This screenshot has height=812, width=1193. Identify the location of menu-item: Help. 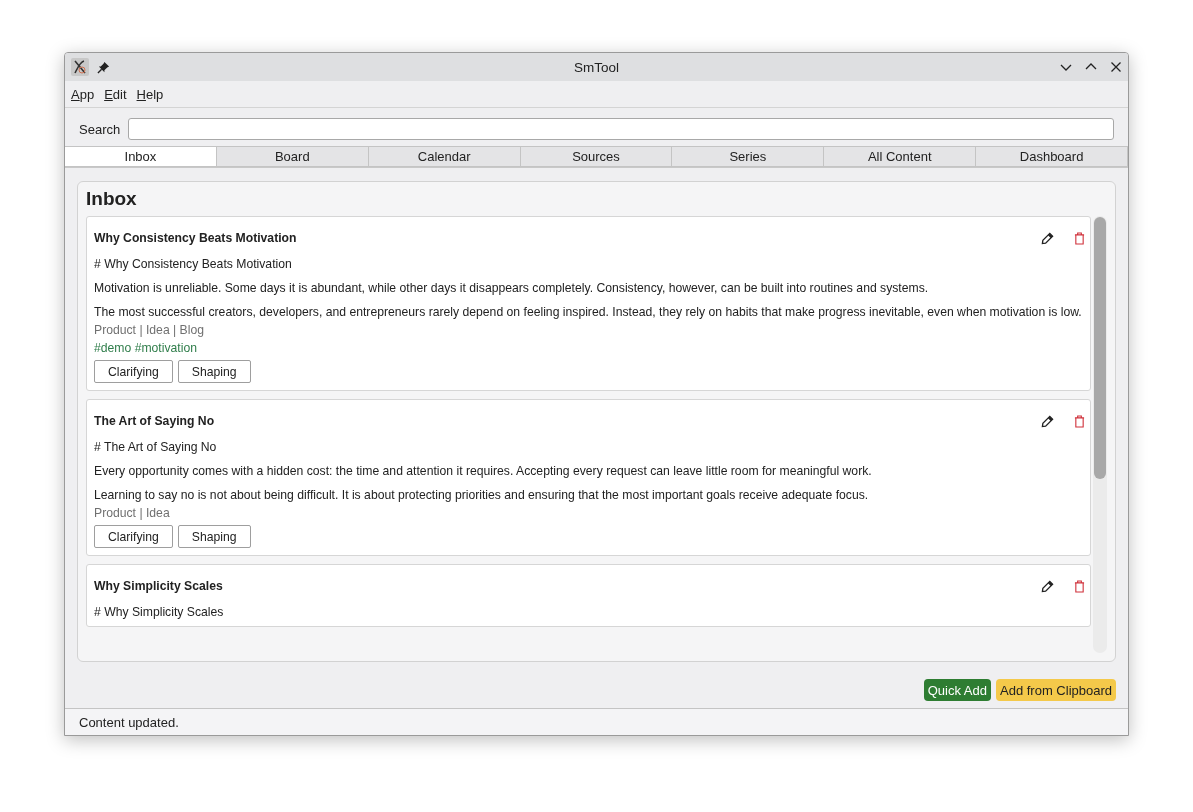
(150, 94).